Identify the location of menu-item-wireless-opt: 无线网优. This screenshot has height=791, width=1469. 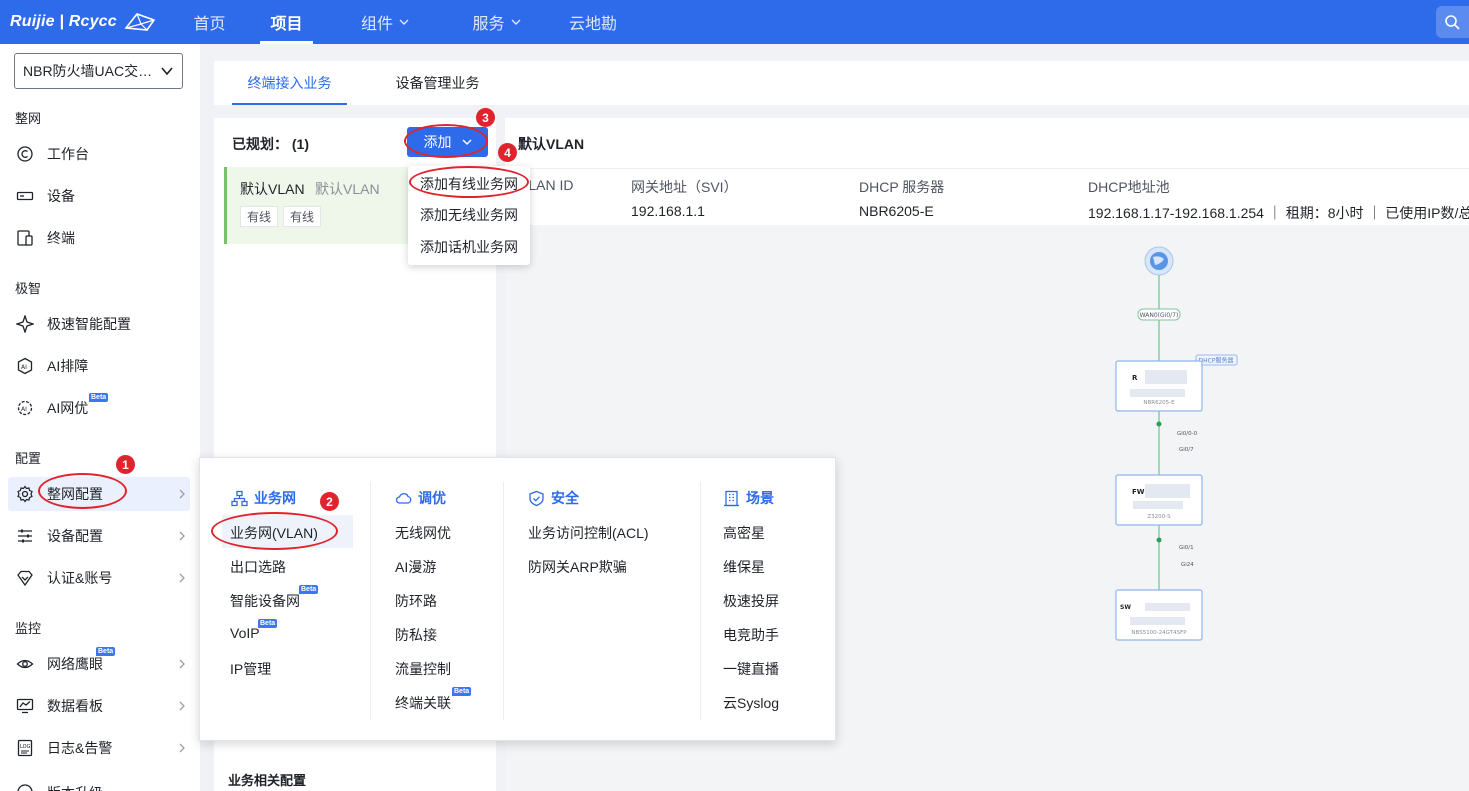
(423, 533).